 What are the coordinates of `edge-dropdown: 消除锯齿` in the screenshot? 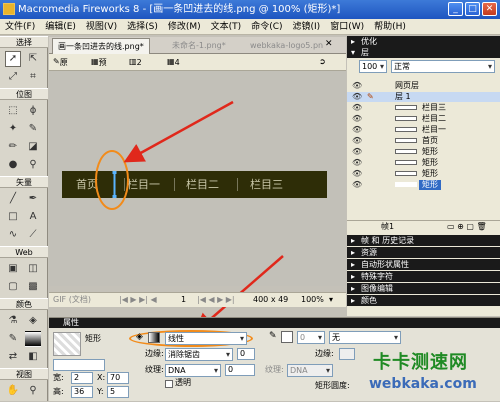 It's located at (199, 354).